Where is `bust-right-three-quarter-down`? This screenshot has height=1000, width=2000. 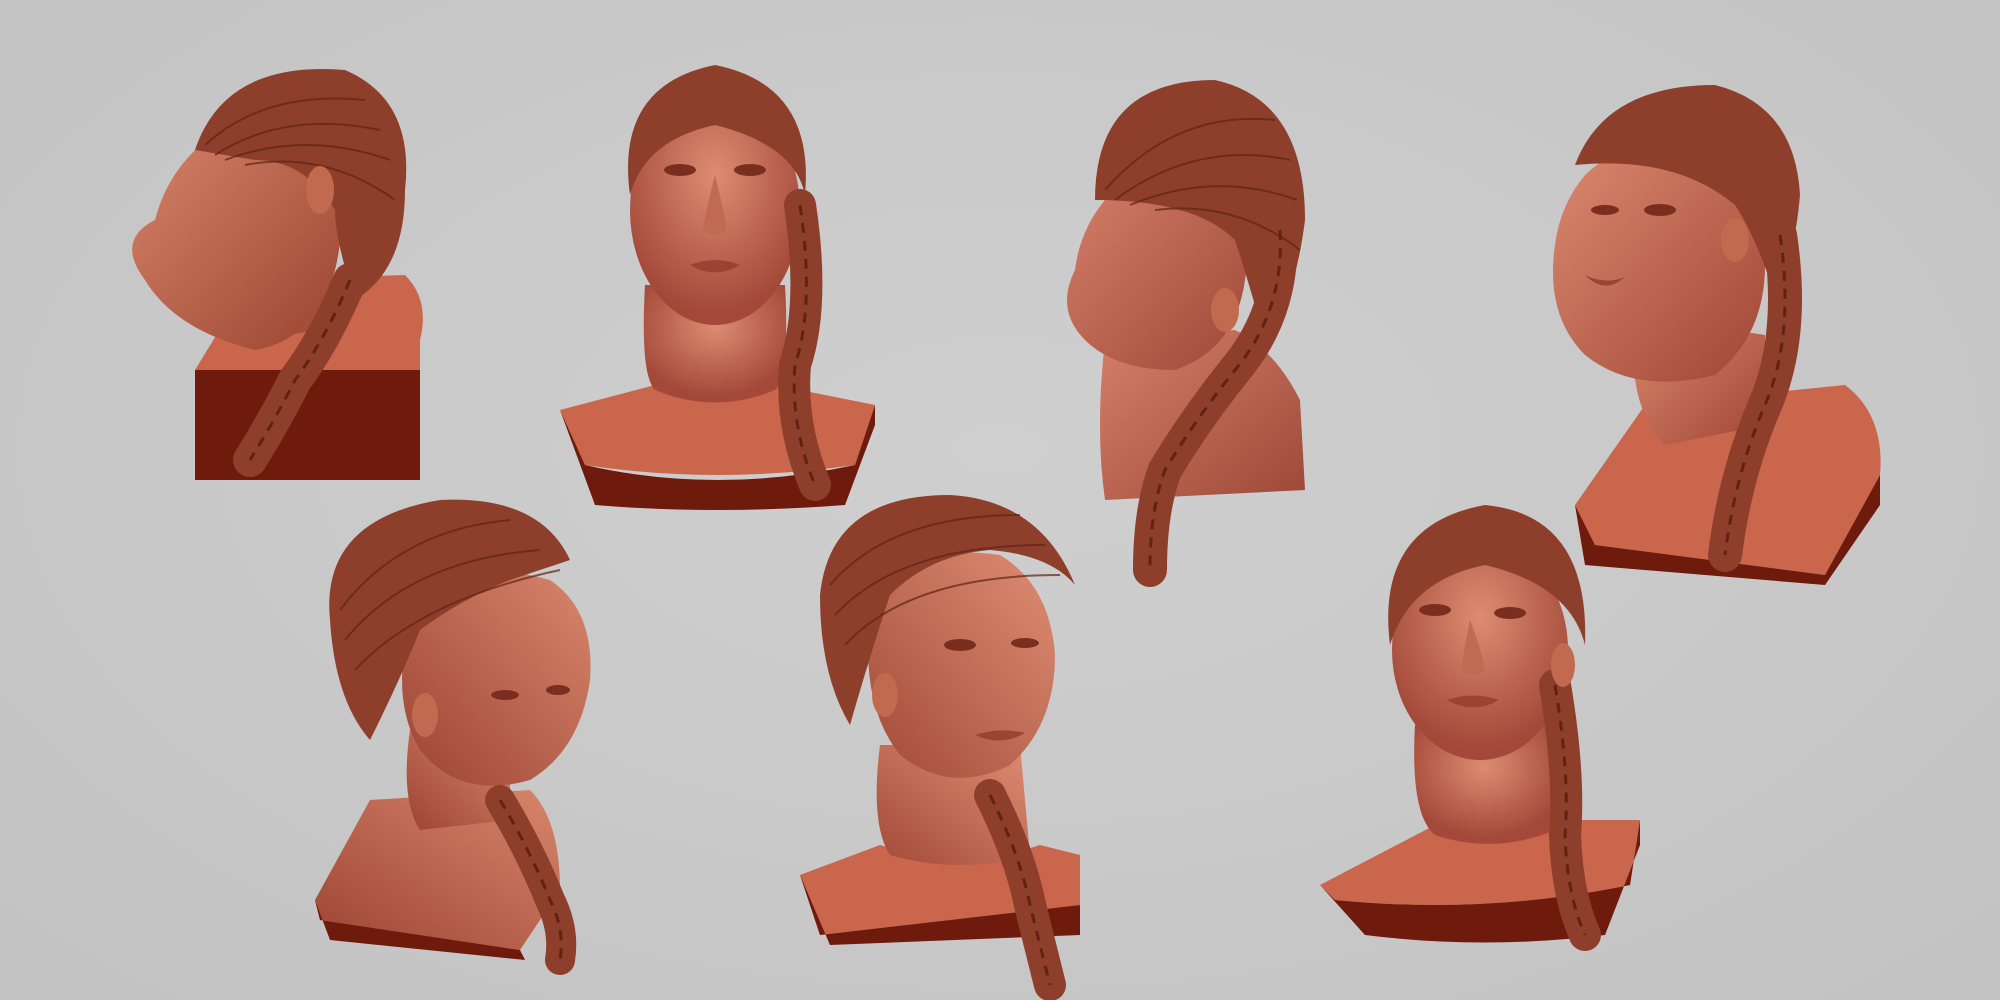
bust-right-three-quarter-down is located at coordinates (453, 737).